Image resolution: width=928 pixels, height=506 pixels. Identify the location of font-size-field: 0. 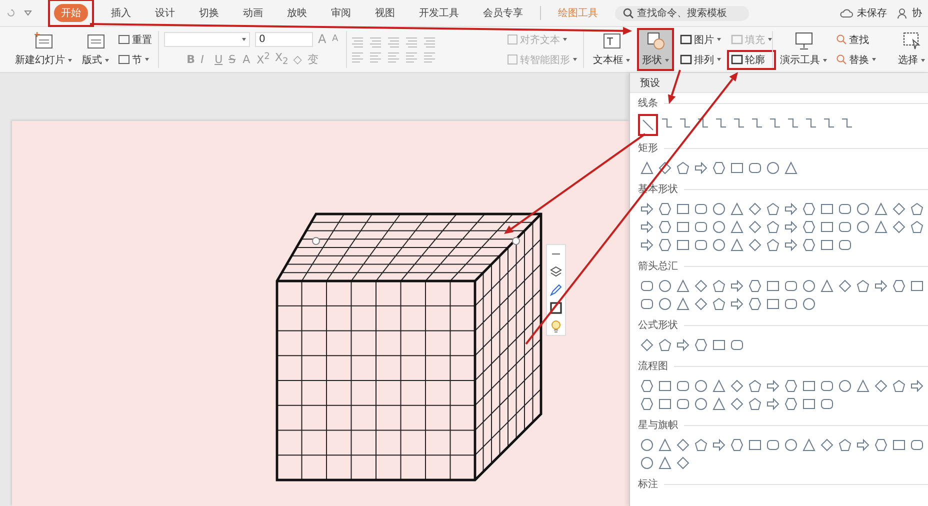
(283, 39).